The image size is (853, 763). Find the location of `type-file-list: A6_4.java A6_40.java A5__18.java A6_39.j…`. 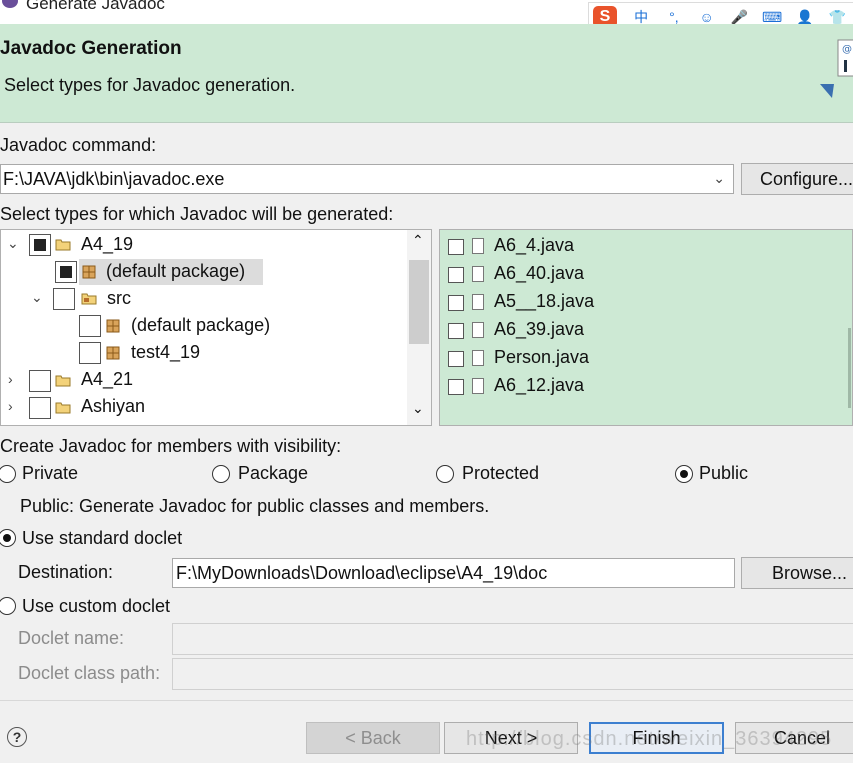

type-file-list: A6_4.java A6_40.java A5__18.java A6_39.j… is located at coordinates (646, 327).